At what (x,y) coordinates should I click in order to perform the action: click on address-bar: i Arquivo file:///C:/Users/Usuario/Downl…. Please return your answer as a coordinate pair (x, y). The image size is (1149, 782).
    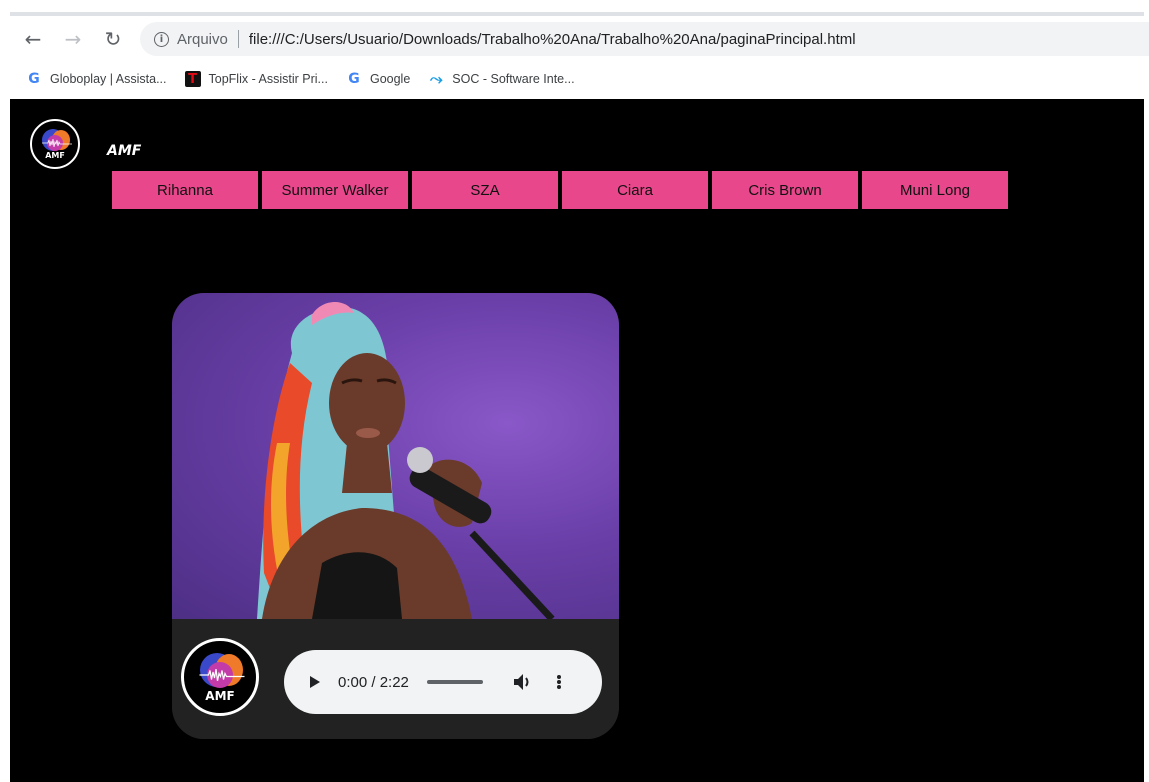
    Looking at the image, I should click on (644, 39).